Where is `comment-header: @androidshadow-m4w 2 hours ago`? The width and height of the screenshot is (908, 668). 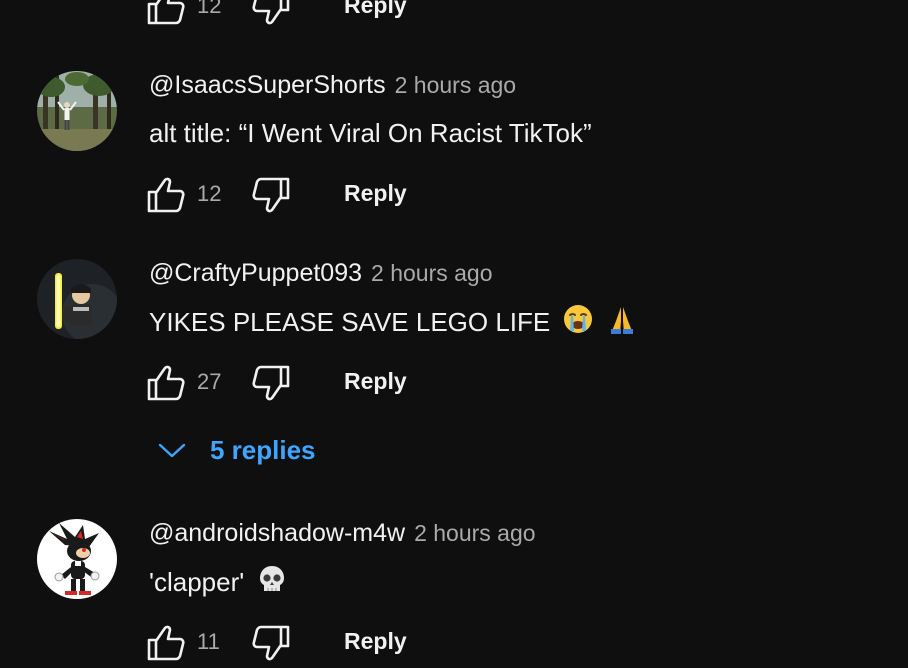 comment-header: @androidshadow-m4w 2 hours ago is located at coordinates (342, 536).